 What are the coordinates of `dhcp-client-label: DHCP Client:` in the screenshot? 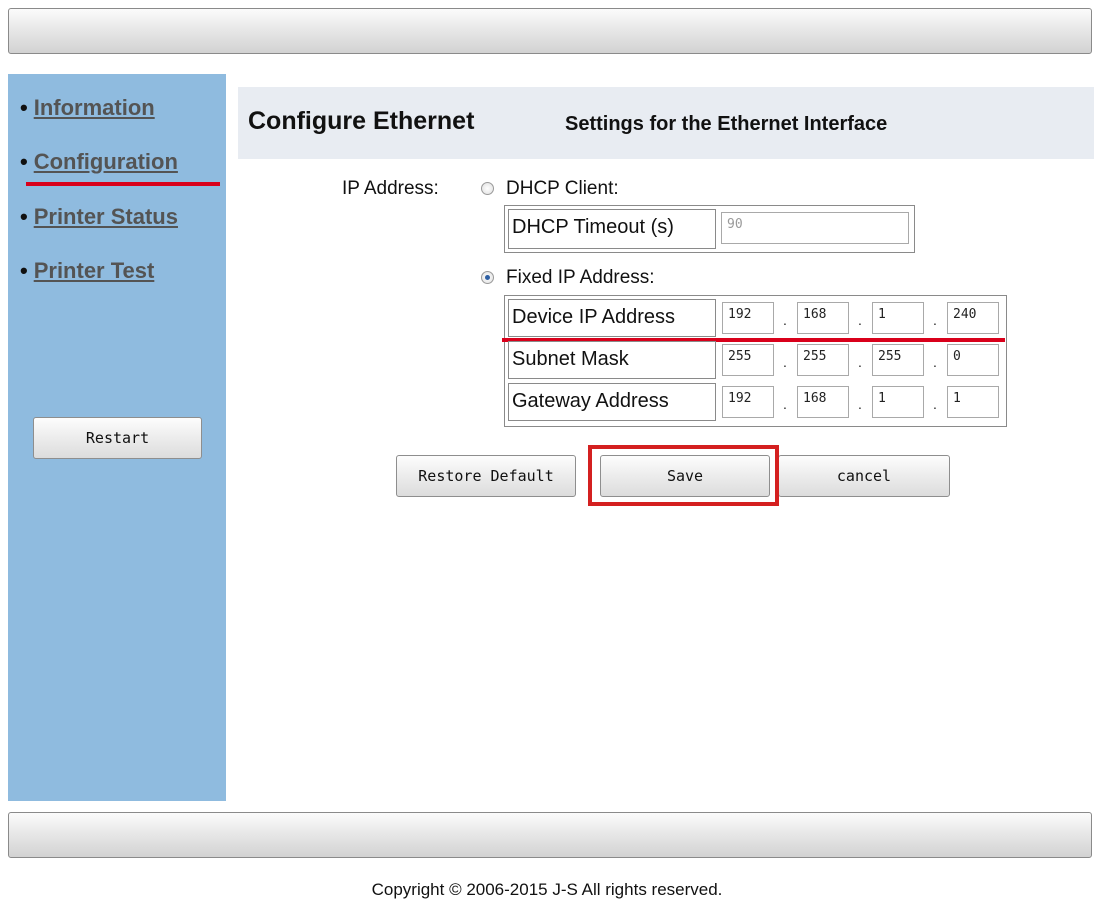 It's located at (562, 188).